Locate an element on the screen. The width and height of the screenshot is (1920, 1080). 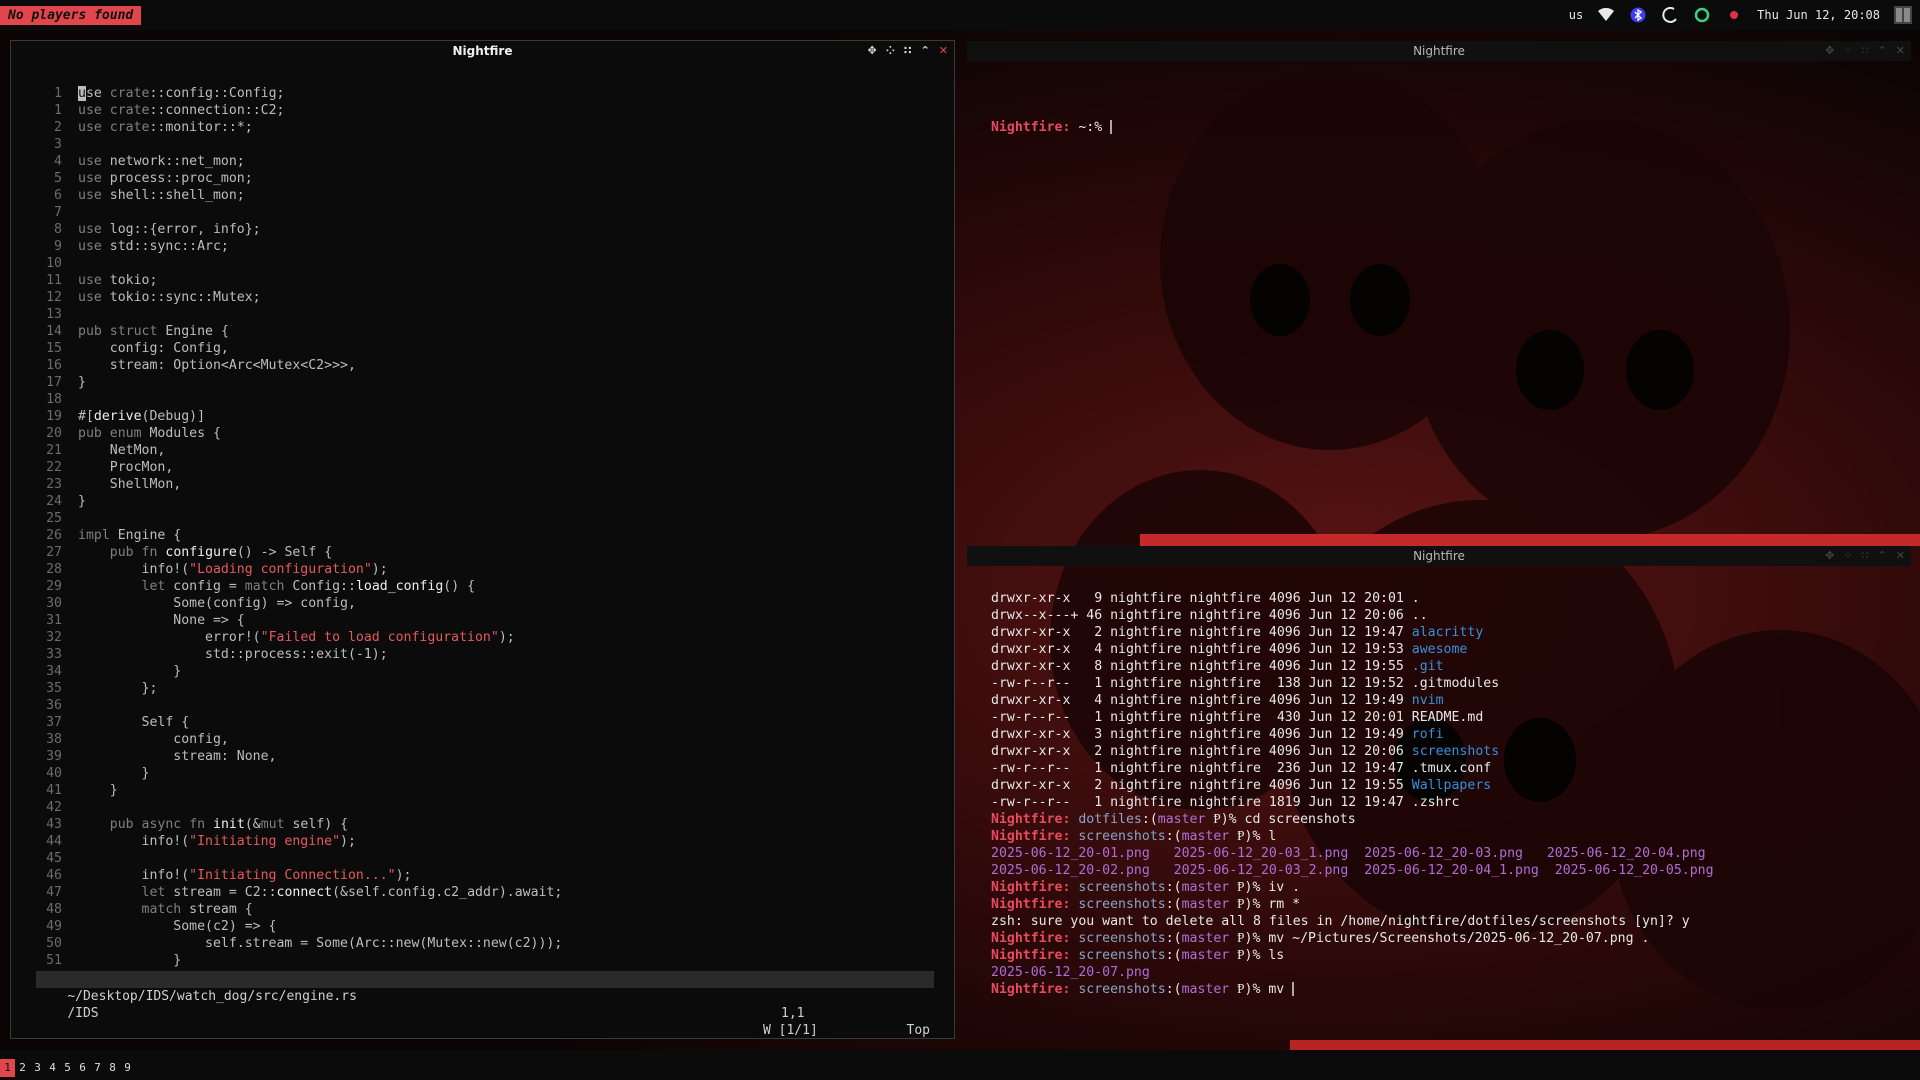
code-line: 28 info!("Loading configuration"); is located at coordinates (482, 569).